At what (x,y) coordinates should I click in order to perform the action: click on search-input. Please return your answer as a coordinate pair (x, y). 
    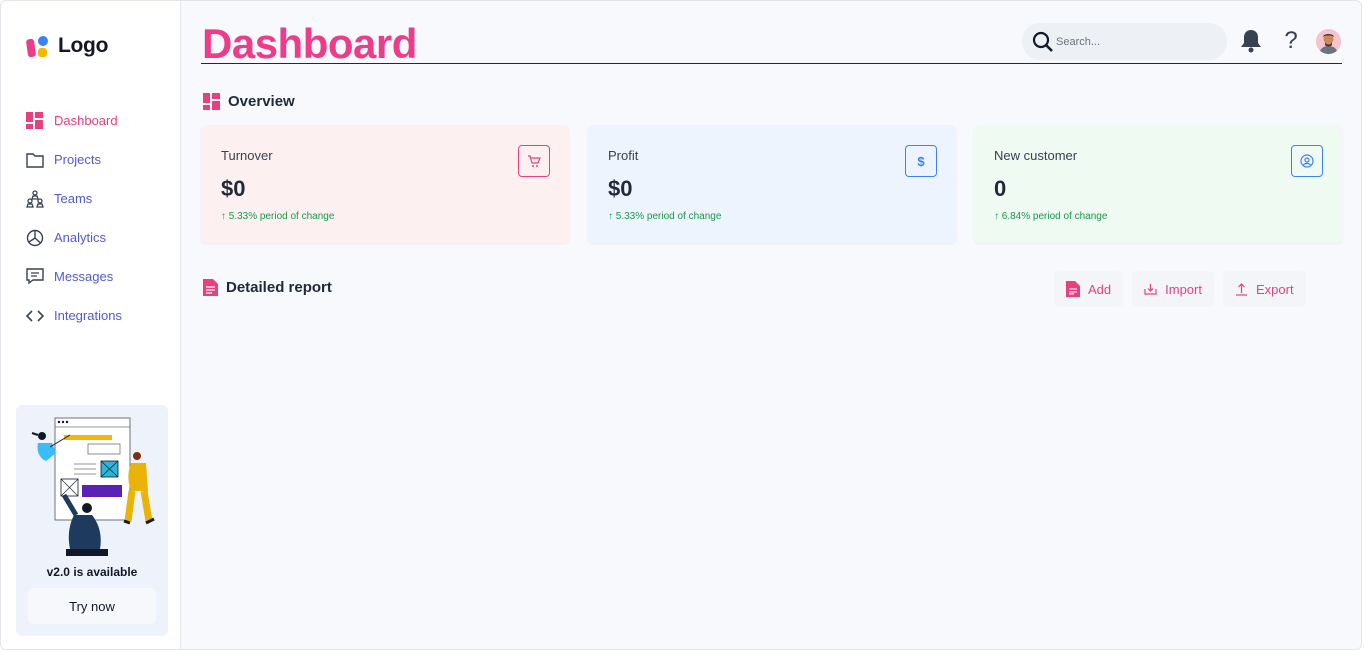
    Looking at the image, I should click on (1136, 41).